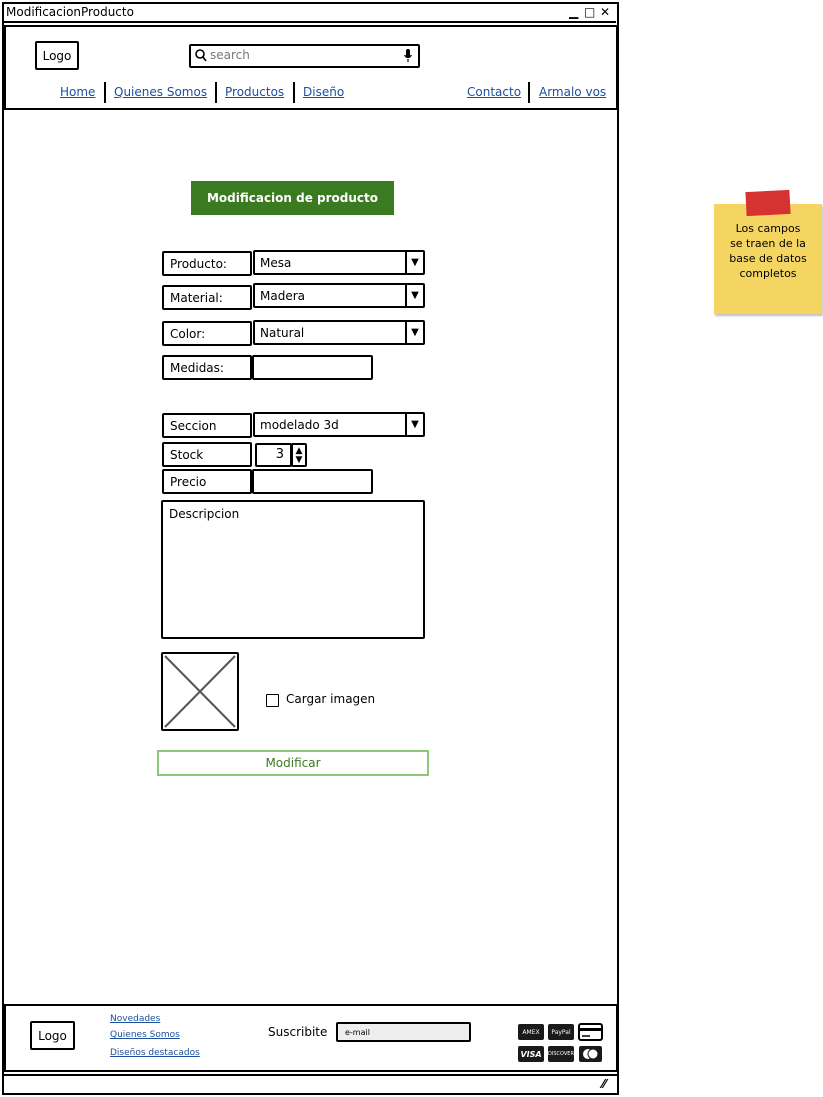  What do you see at coordinates (282, 296) in the screenshot?
I see `material-value: Madera` at bounding box center [282, 296].